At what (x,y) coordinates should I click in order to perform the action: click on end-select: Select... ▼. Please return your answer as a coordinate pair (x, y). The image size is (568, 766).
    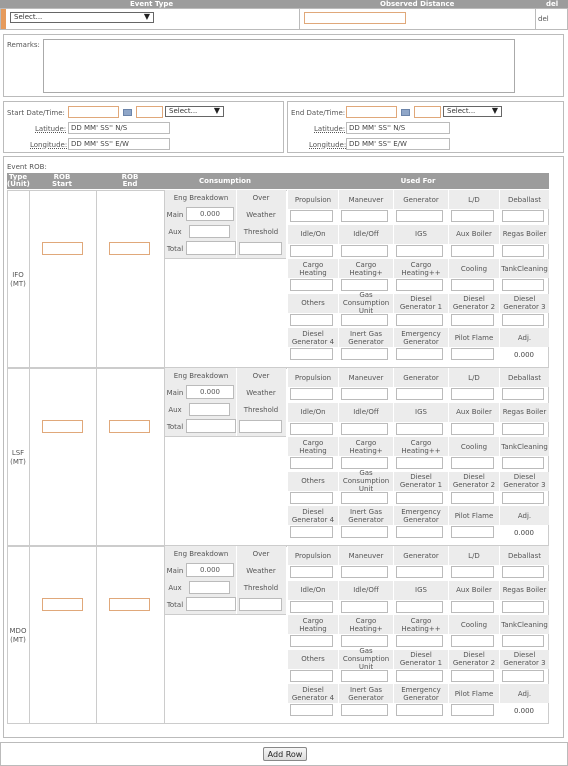
    Looking at the image, I should click on (472, 111).